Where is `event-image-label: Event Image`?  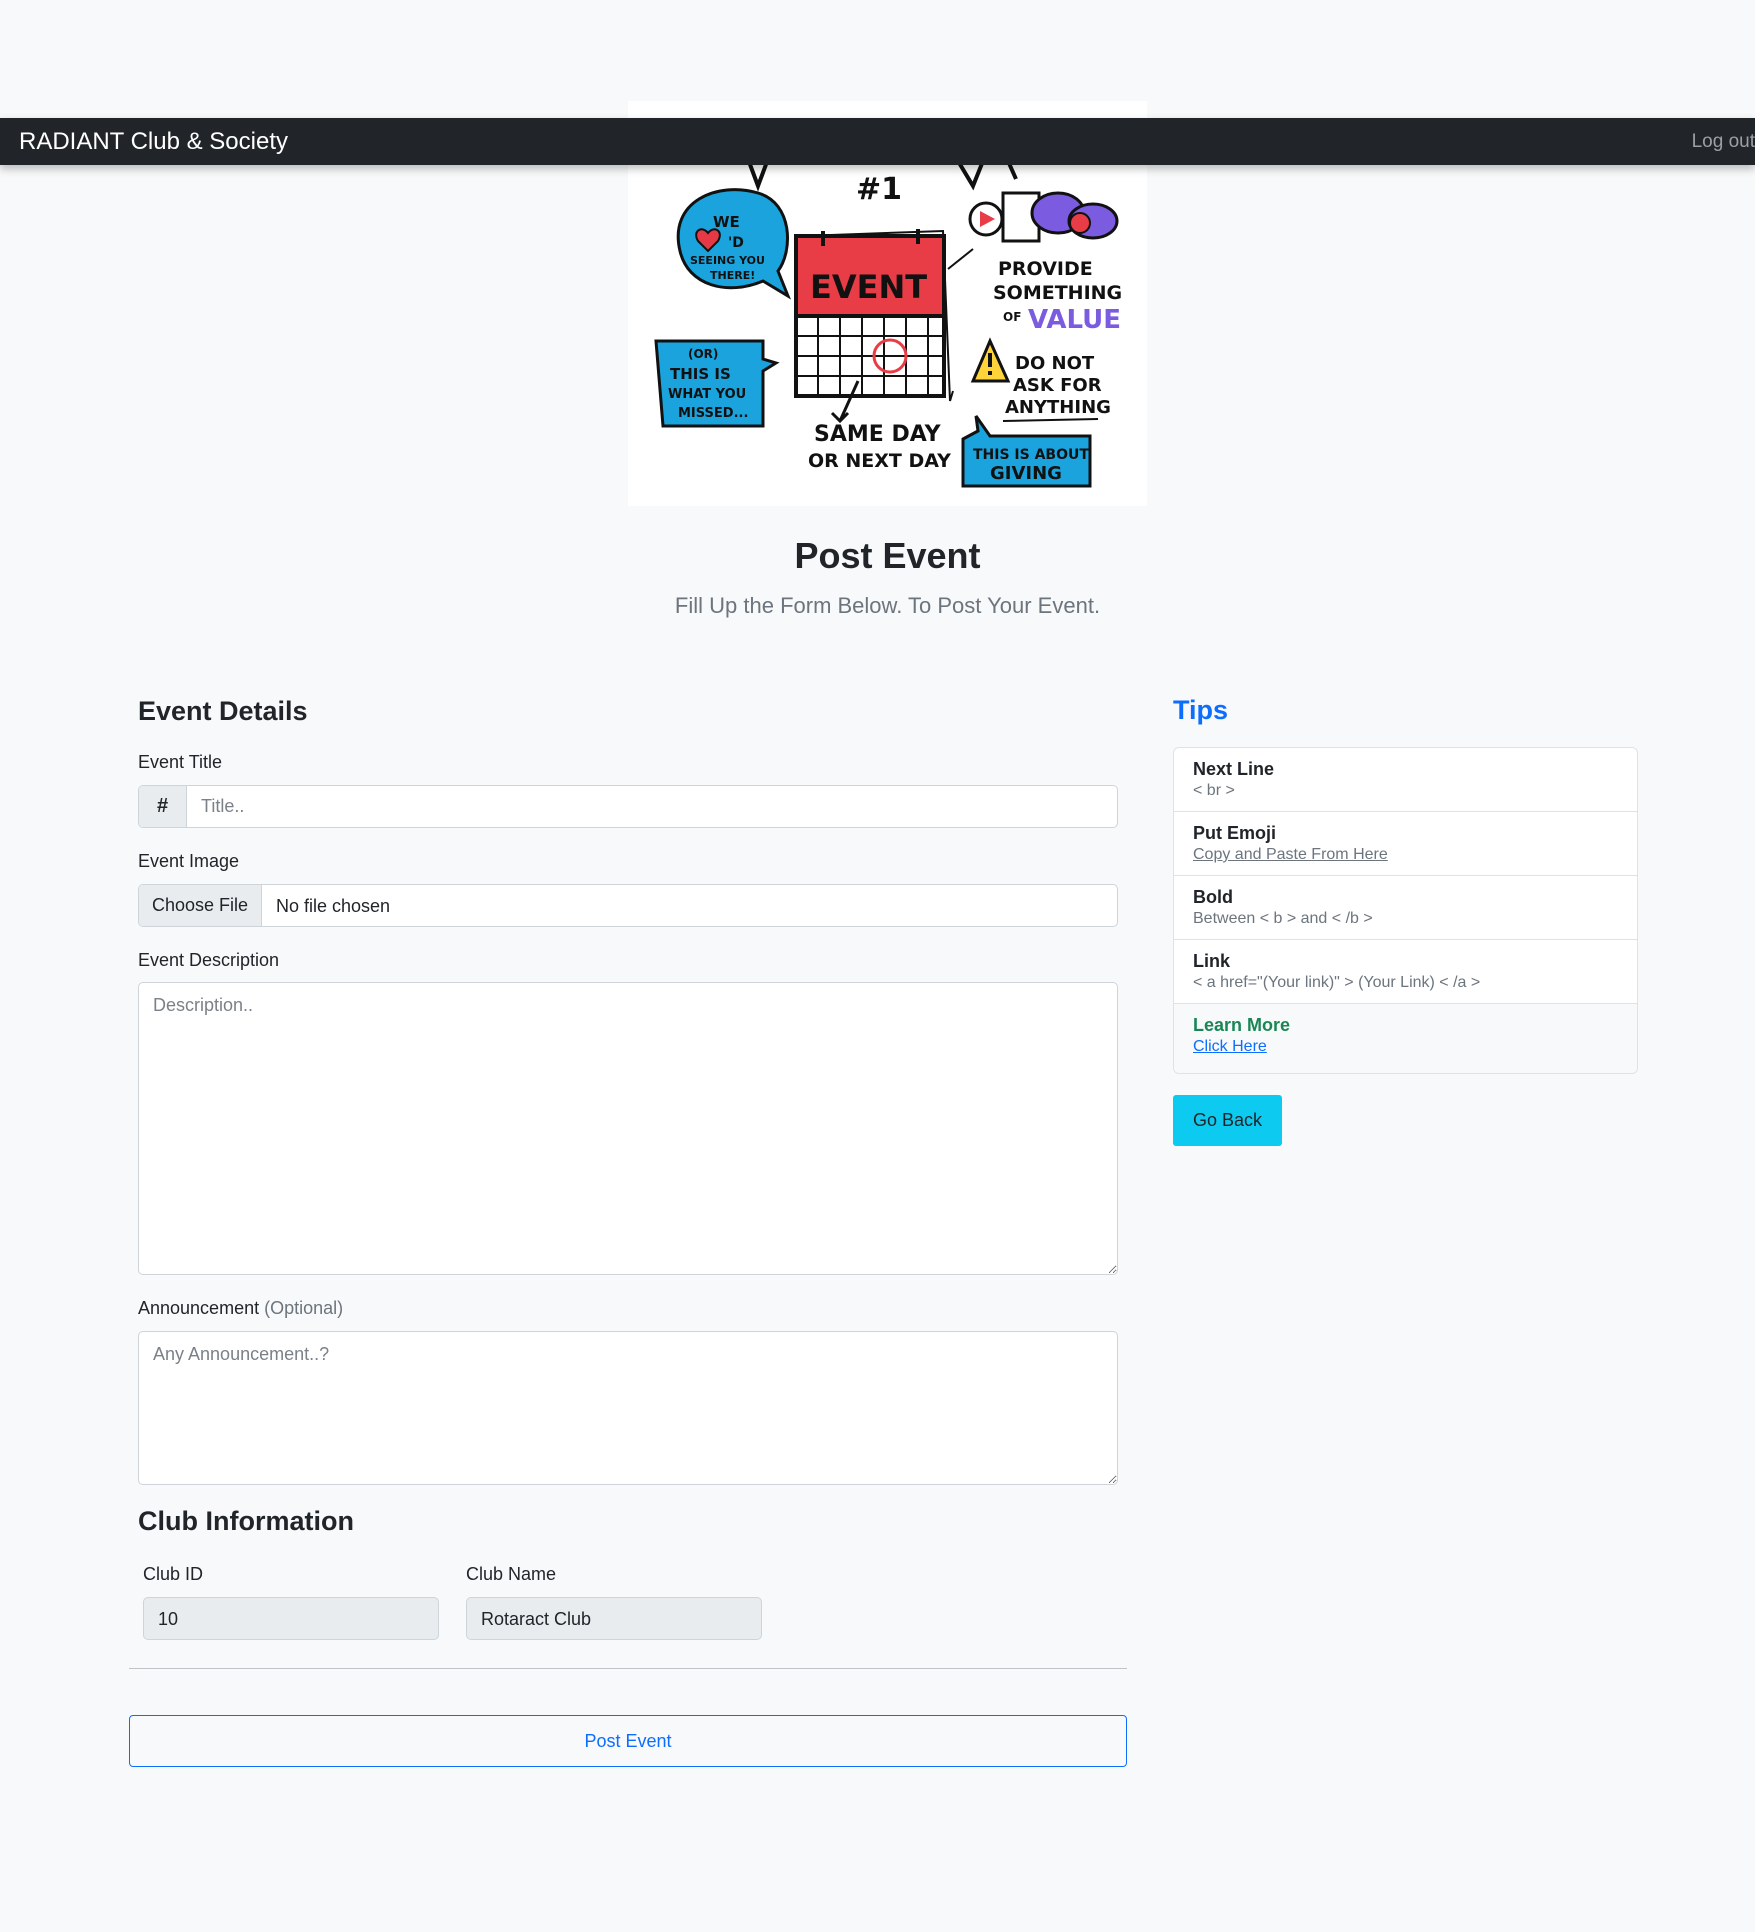
event-image-label: Event Image is located at coordinates (189, 861).